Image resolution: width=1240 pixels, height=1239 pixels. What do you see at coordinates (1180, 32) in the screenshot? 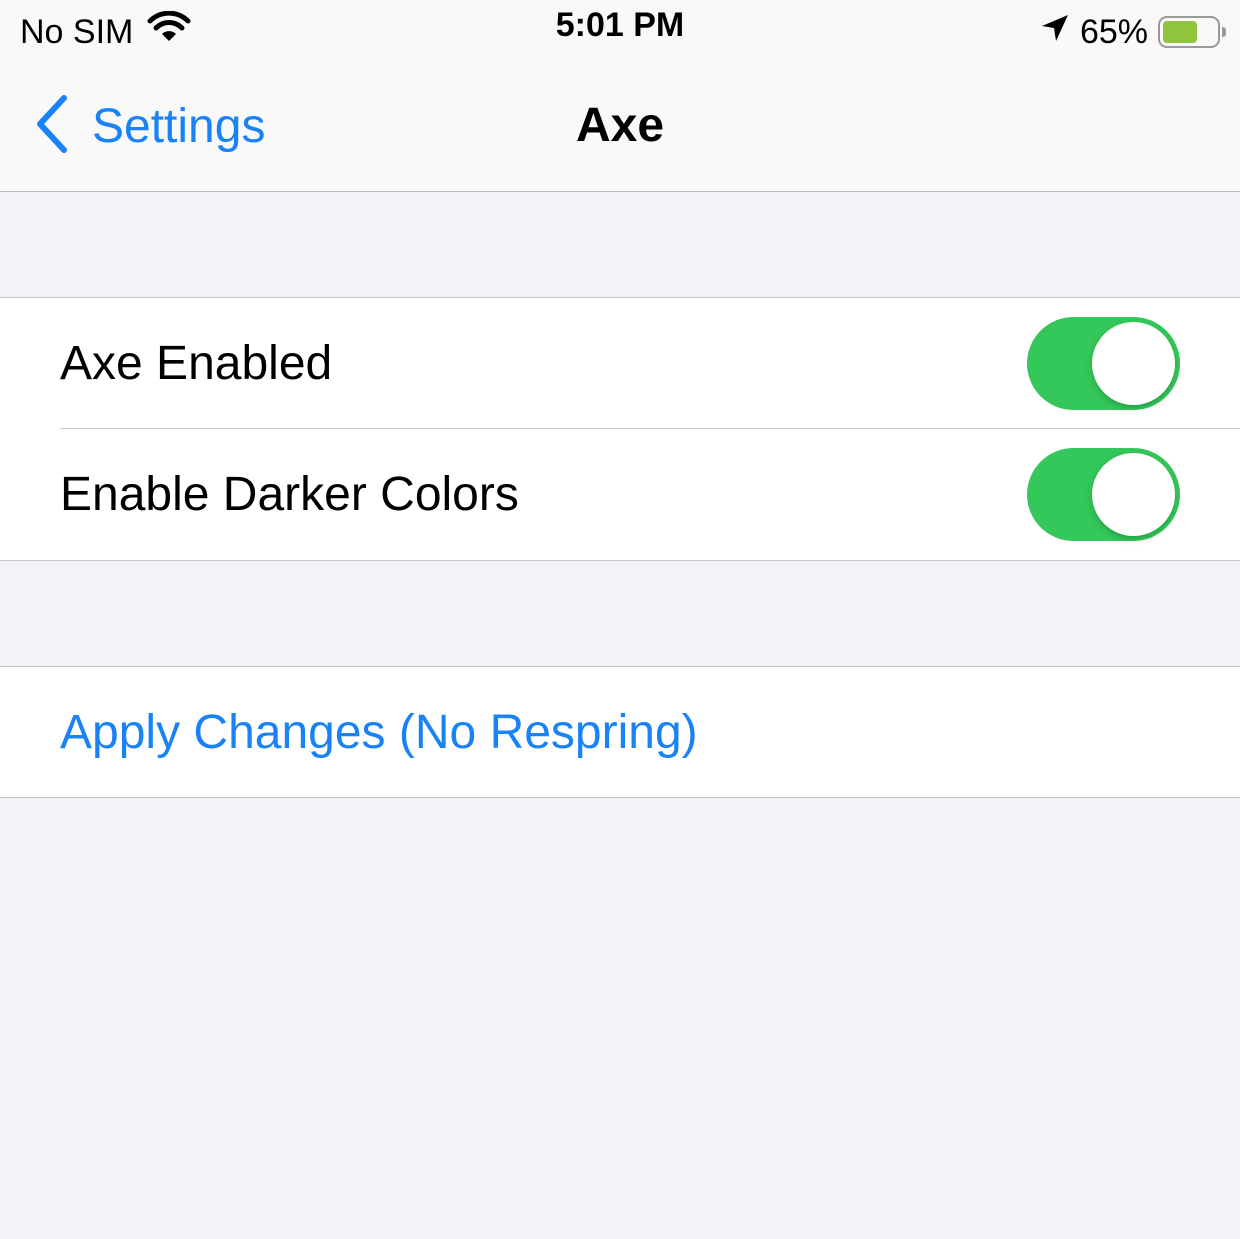
I see `battery-level-fill` at bounding box center [1180, 32].